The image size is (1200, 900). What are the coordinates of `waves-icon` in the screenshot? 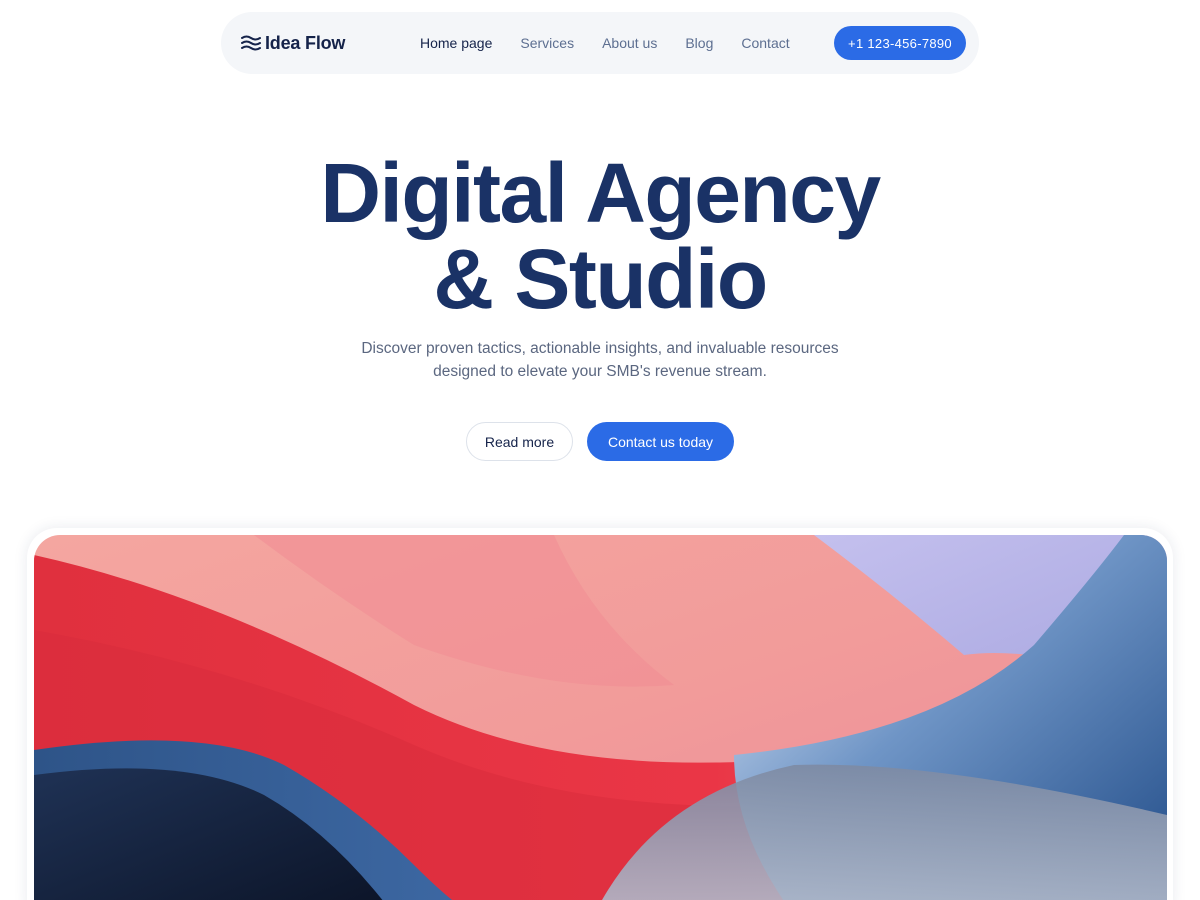 It's located at (251, 43).